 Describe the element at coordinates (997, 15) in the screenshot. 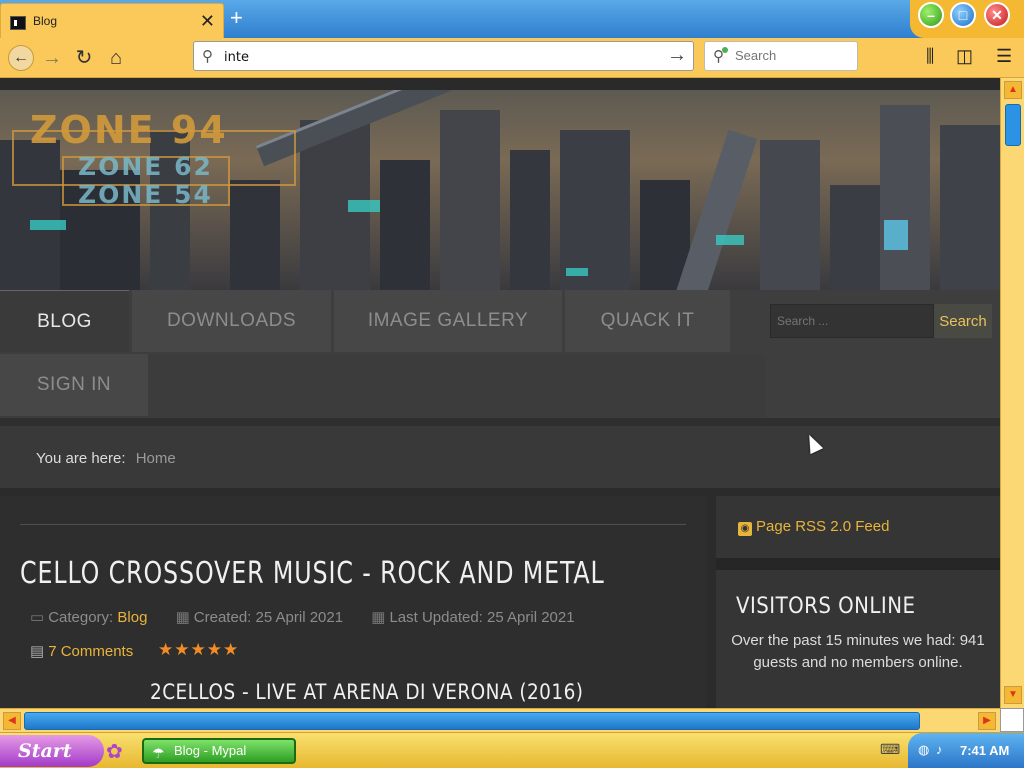

I see `close-window-button: ✕` at that location.